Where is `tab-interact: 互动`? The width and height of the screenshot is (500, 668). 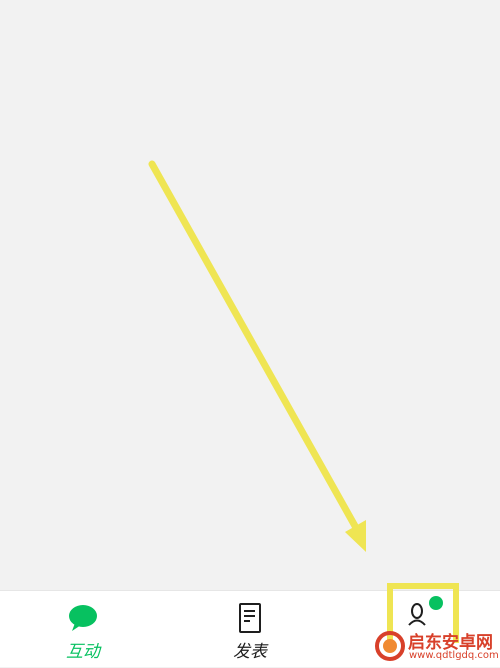 tab-interact: 互动 is located at coordinates (83, 629).